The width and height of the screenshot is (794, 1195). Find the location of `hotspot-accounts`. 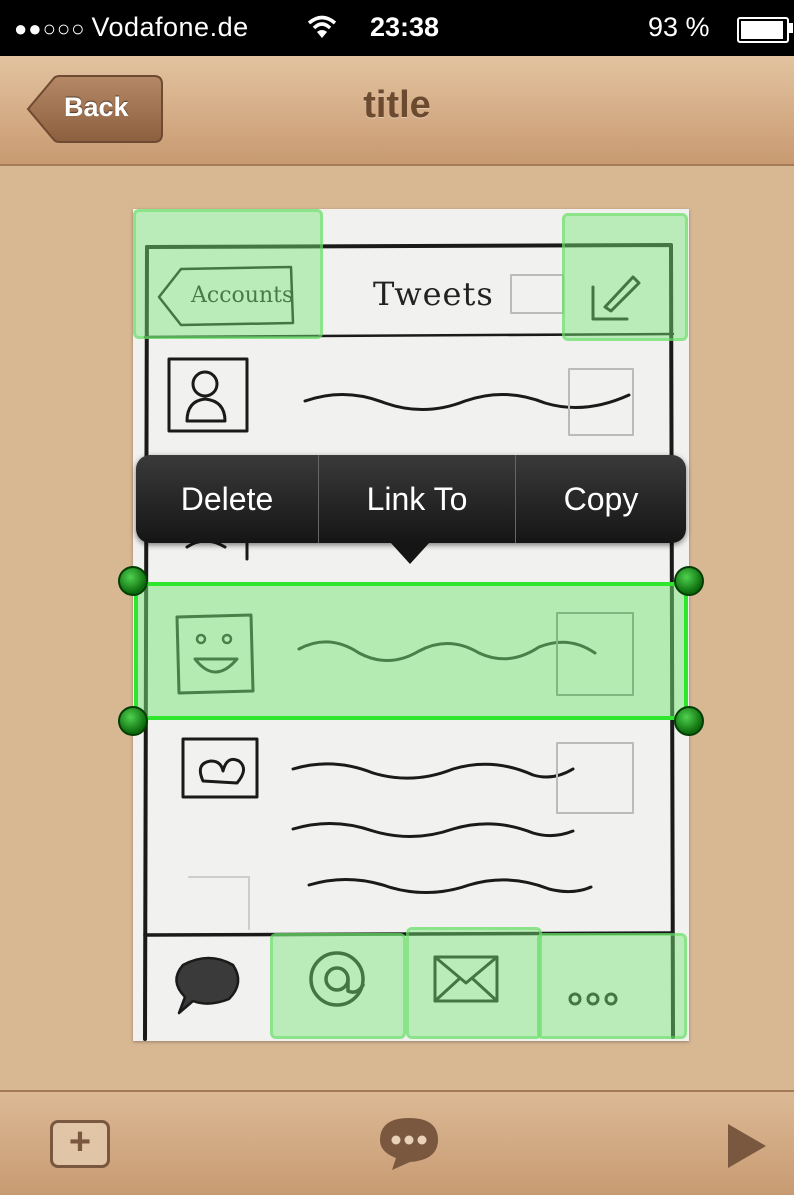

hotspot-accounts is located at coordinates (228, 274).